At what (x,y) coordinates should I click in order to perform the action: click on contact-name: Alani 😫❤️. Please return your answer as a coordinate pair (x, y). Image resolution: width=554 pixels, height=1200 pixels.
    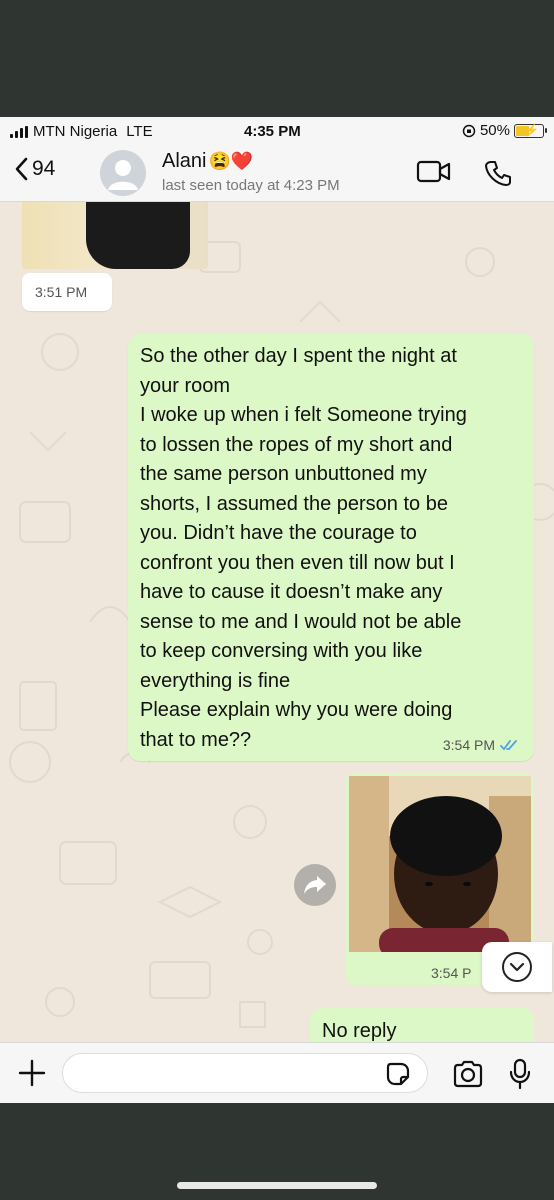
    Looking at the image, I should click on (207, 161).